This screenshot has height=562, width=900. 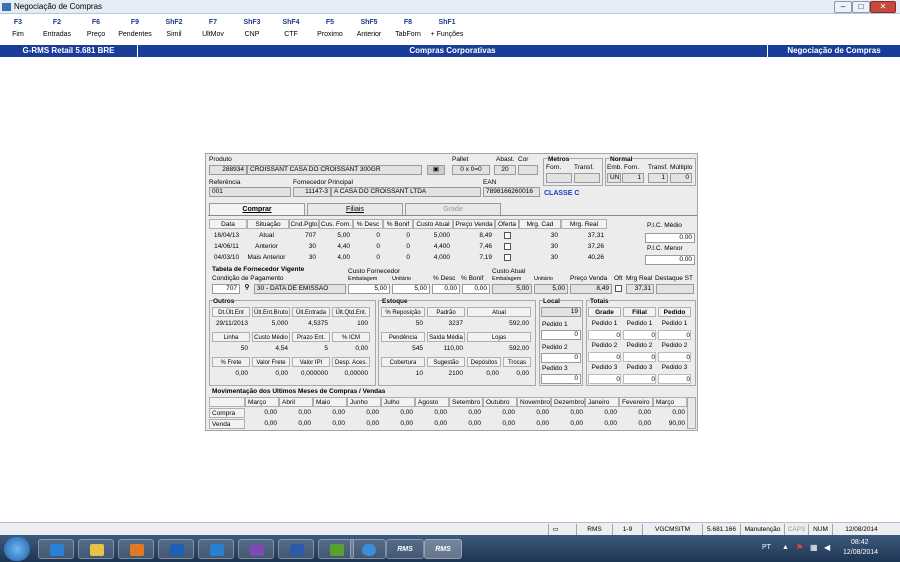 I want to click on mov-month: Agosto, so click(x=432, y=402).